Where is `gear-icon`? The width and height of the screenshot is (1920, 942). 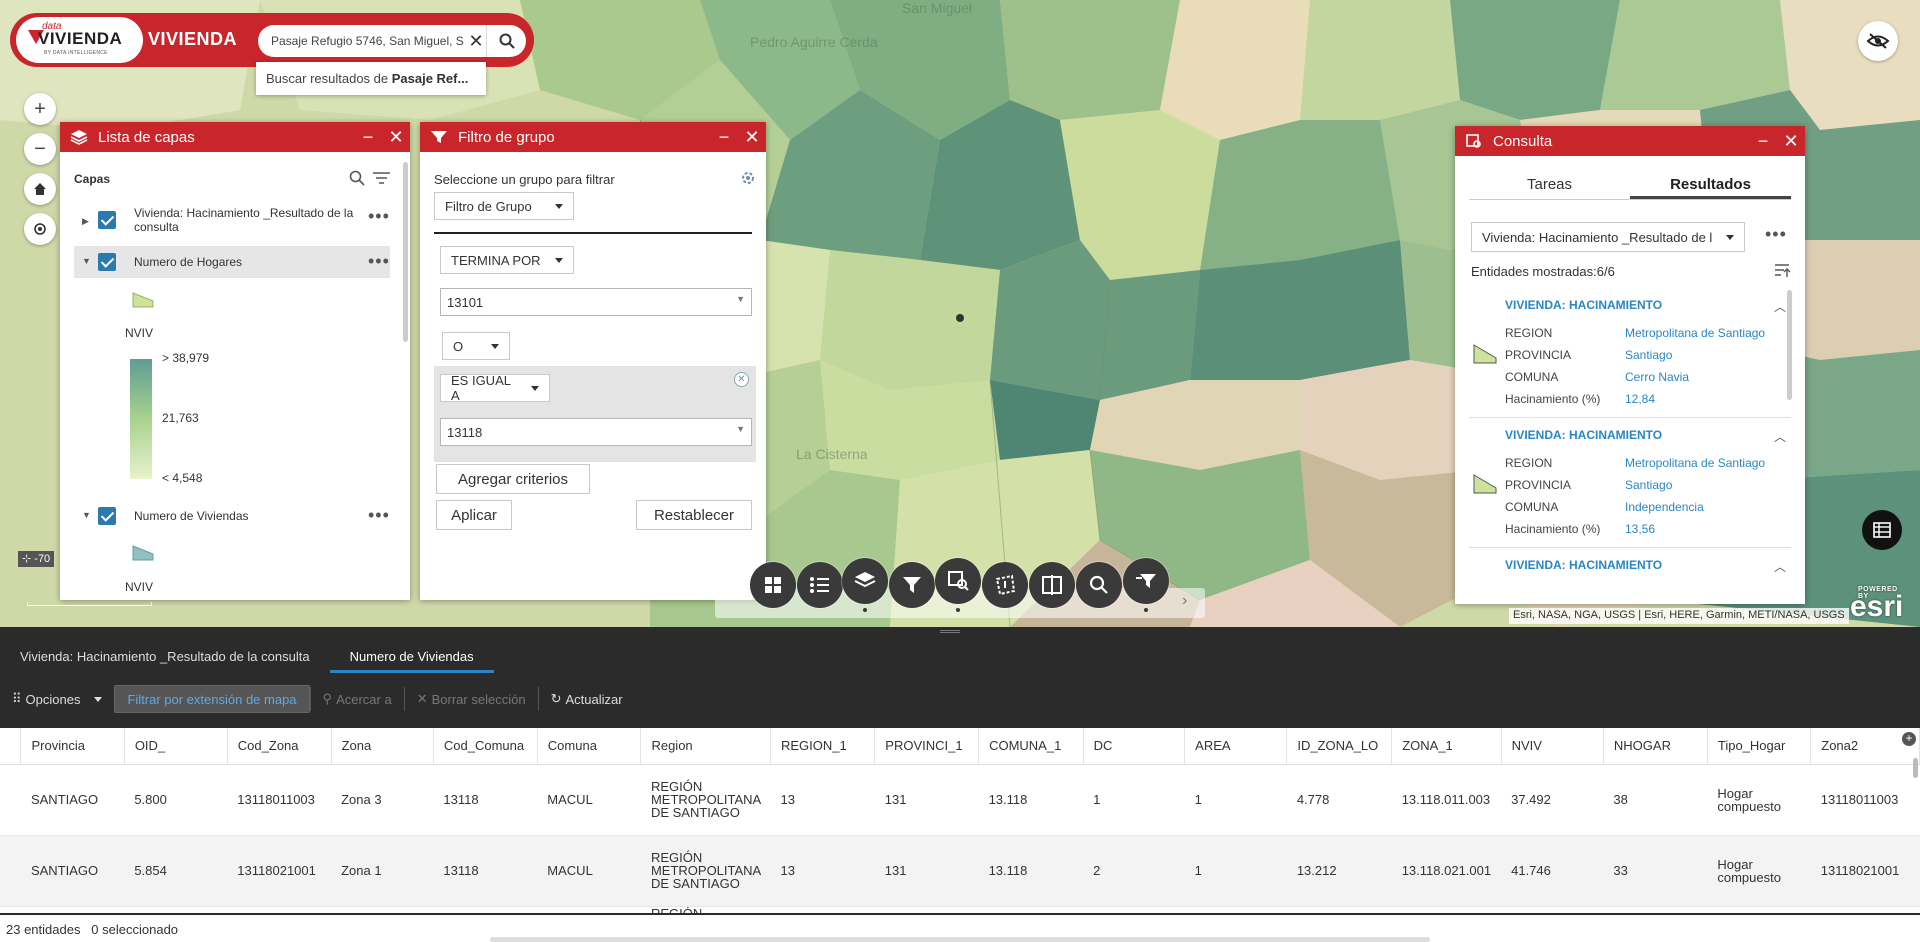 gear-icon is located at coordinates (748, 178).